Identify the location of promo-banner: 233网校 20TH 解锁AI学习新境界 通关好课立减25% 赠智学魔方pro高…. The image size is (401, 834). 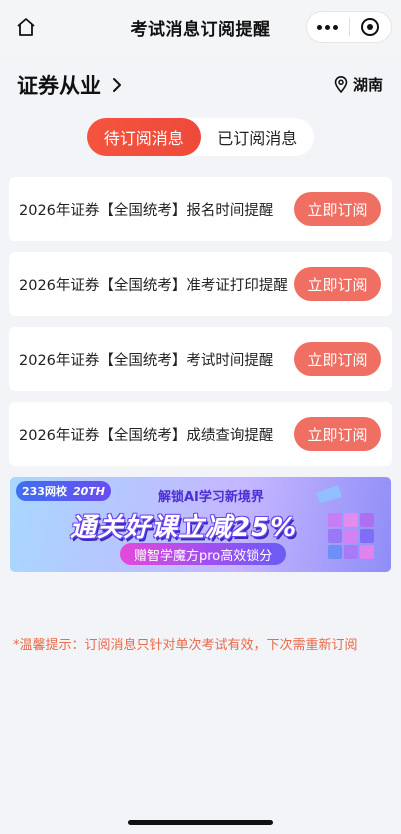
(200, 524).